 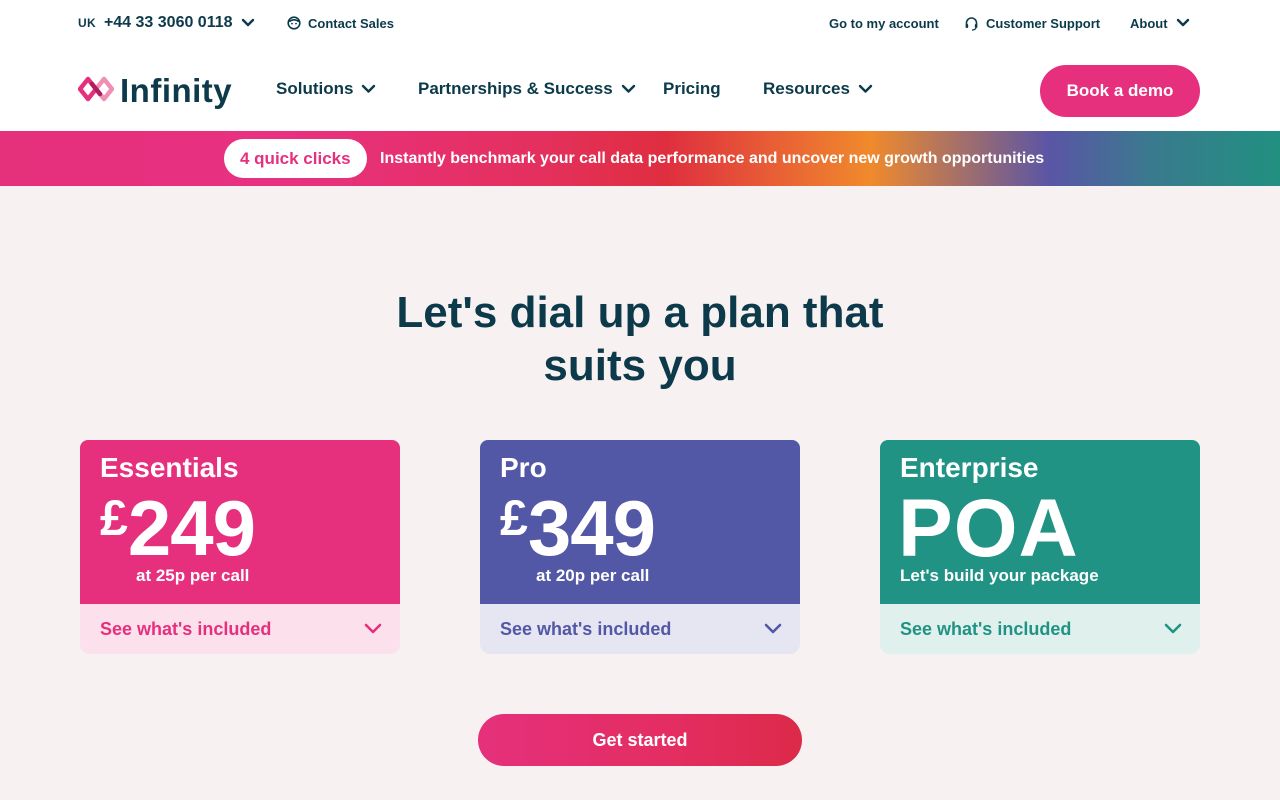 I want to click on page-title: Let's dial up a plan that suits you, so click(x=640, y=339).